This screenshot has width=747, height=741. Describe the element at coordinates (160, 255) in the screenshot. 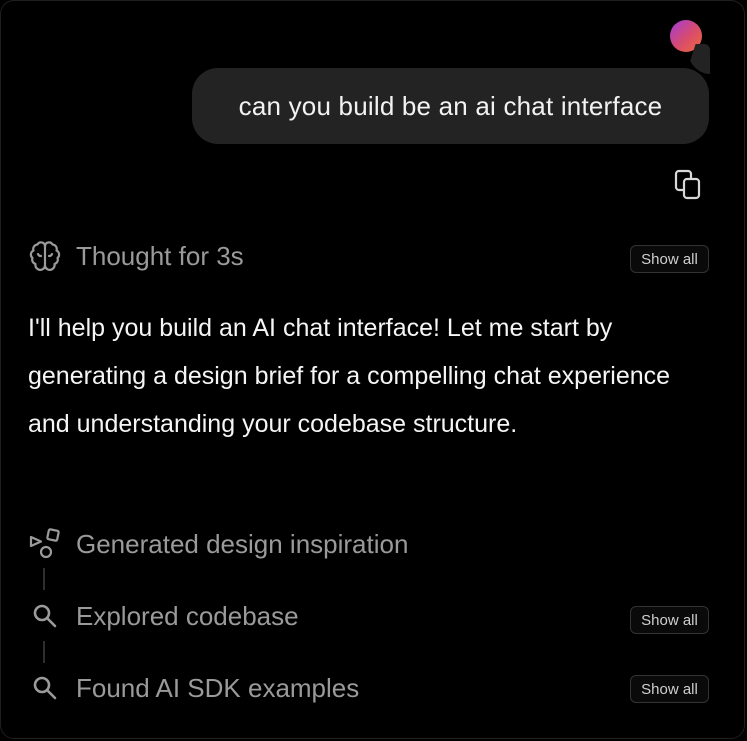

I see `thought-label: Thought for 3s` at that location.